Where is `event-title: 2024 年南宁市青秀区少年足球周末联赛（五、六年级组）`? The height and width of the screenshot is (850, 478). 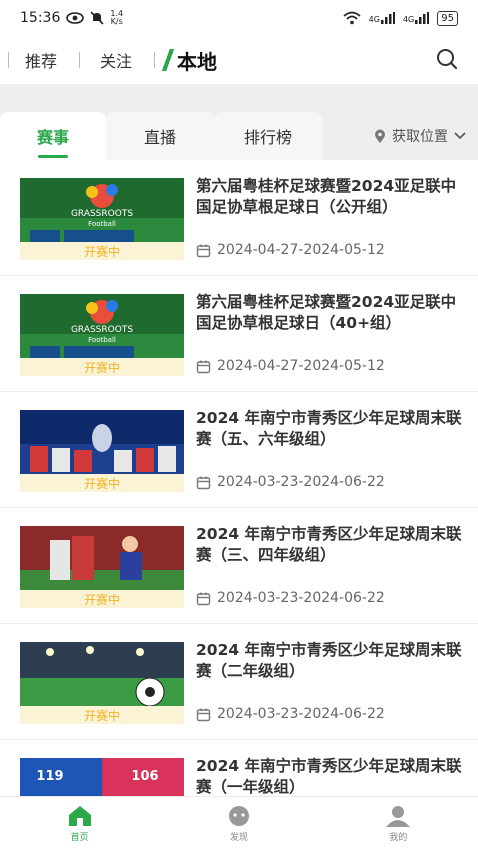 event-title: 2024 年南宁市青秀区少年足球周末联赛（五、六年级组） is located at coordinates (329, 428).